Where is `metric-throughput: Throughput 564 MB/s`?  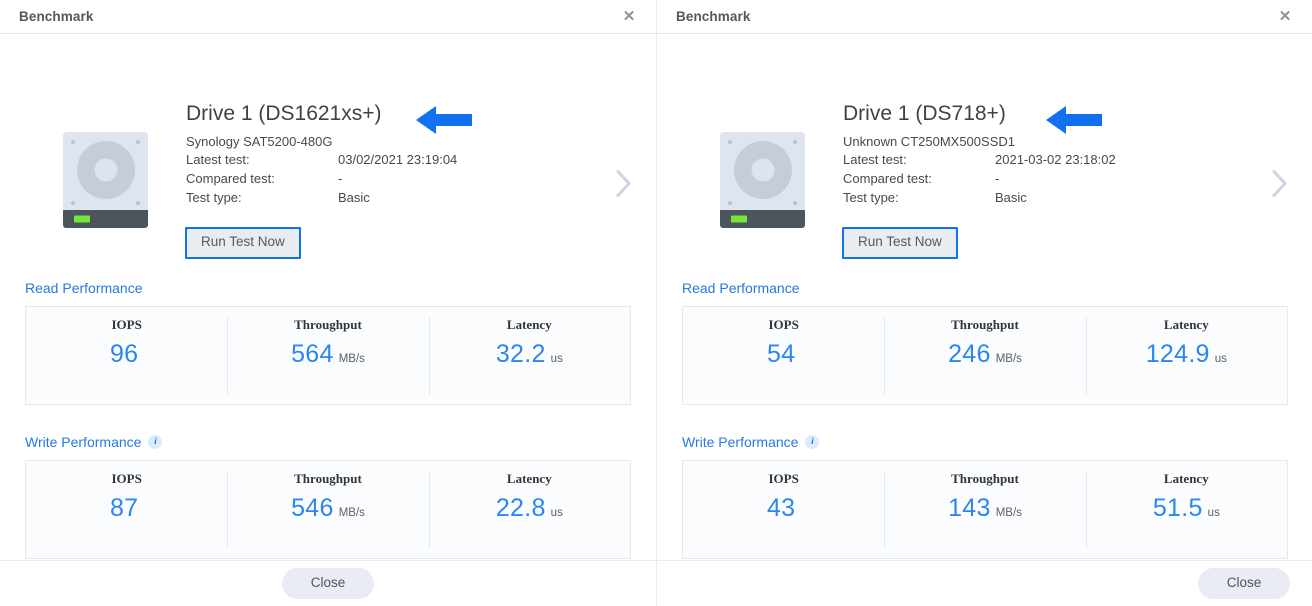 metric-throughput: Throughput 564 MB/s is located at coordinates (327, 355).